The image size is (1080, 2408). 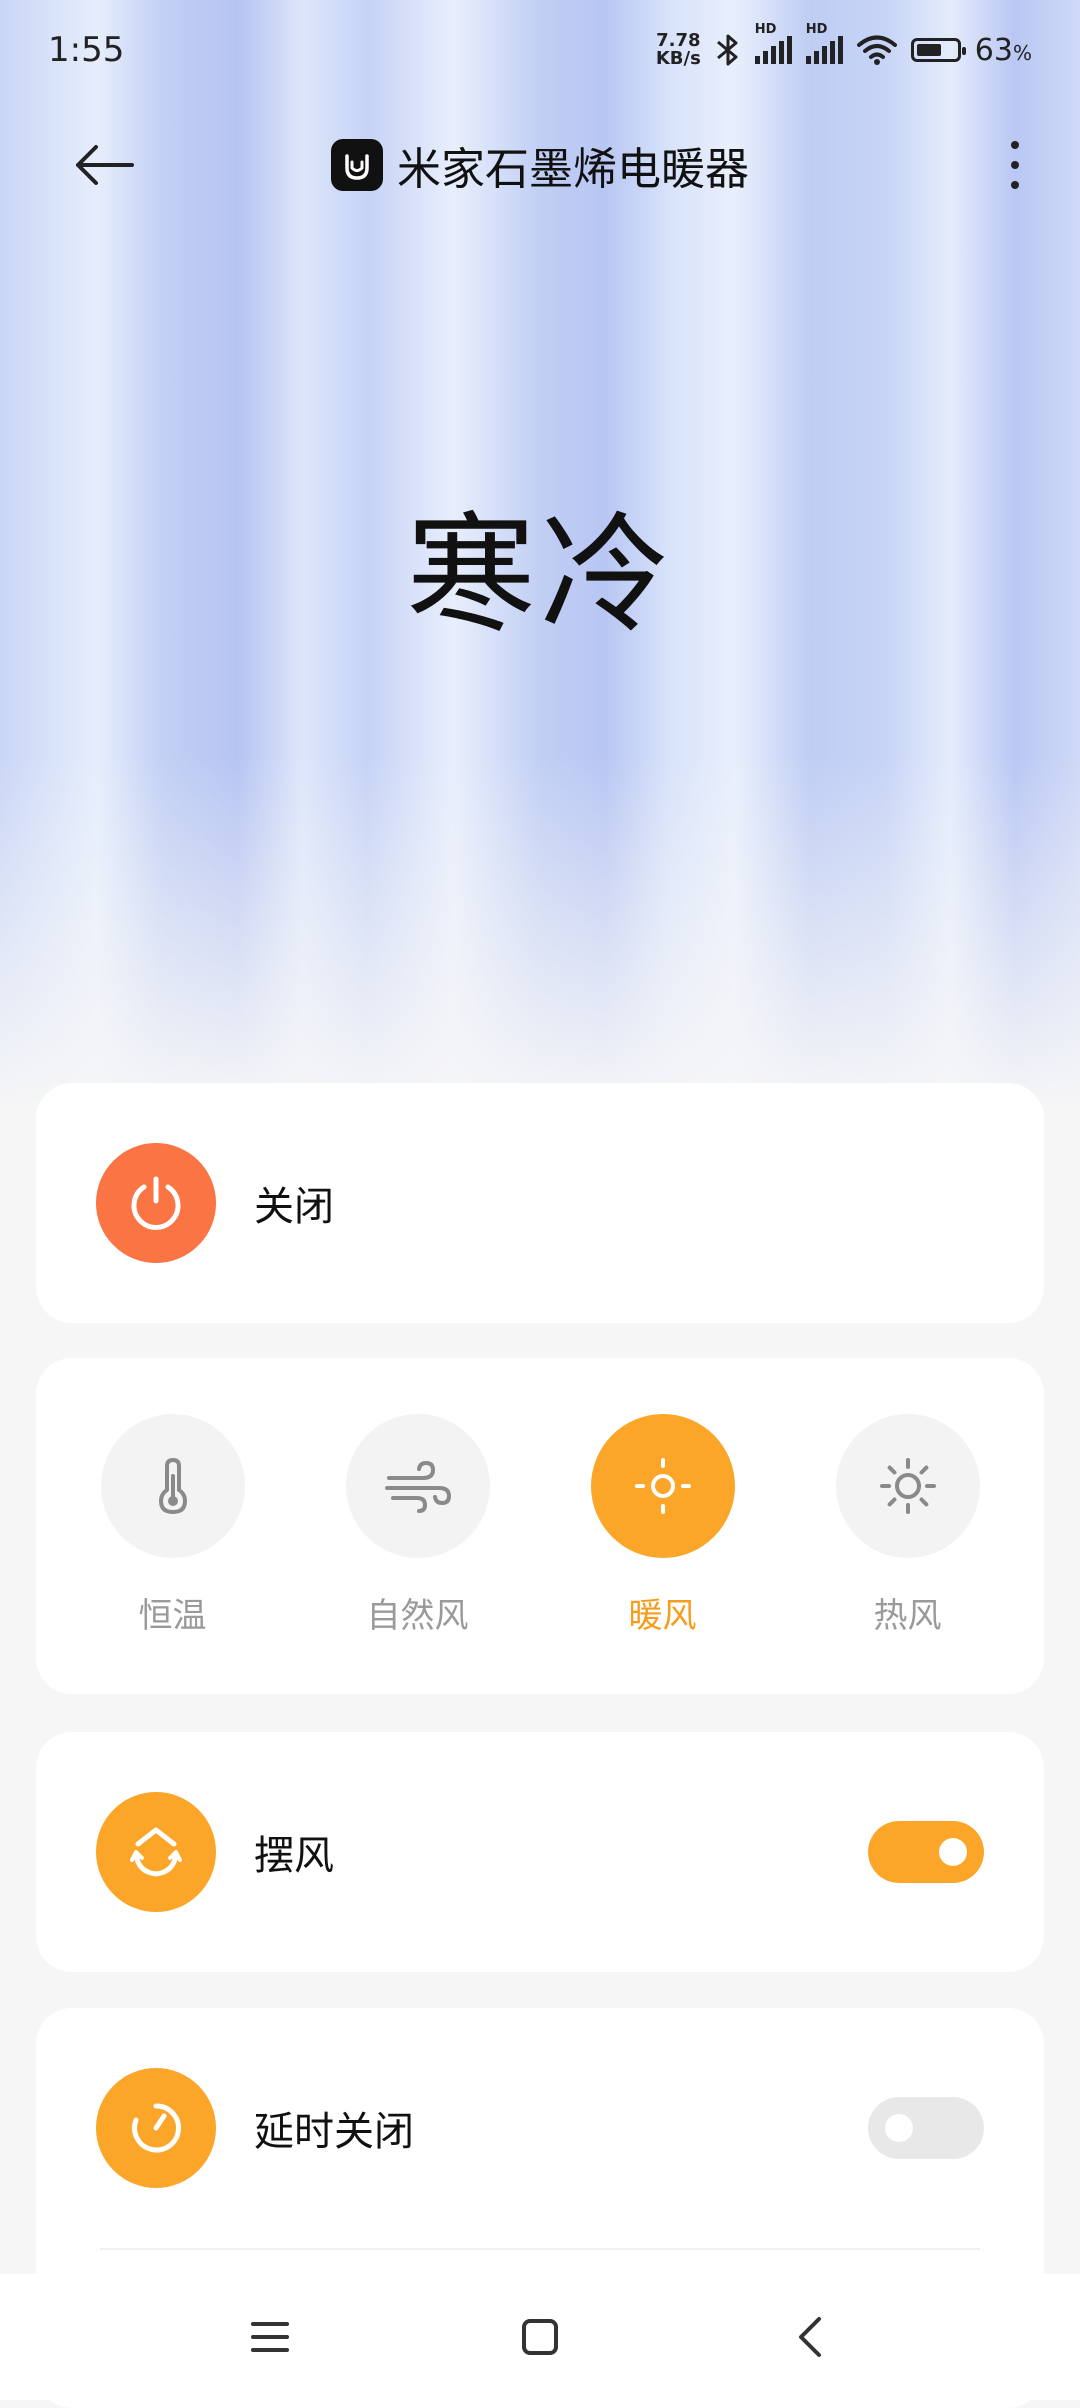 What do you see at coordinates (573, 169) in the screenshot?
I see `page-title: 米家石墨烯电暖器` at bounding box center [573, 169].